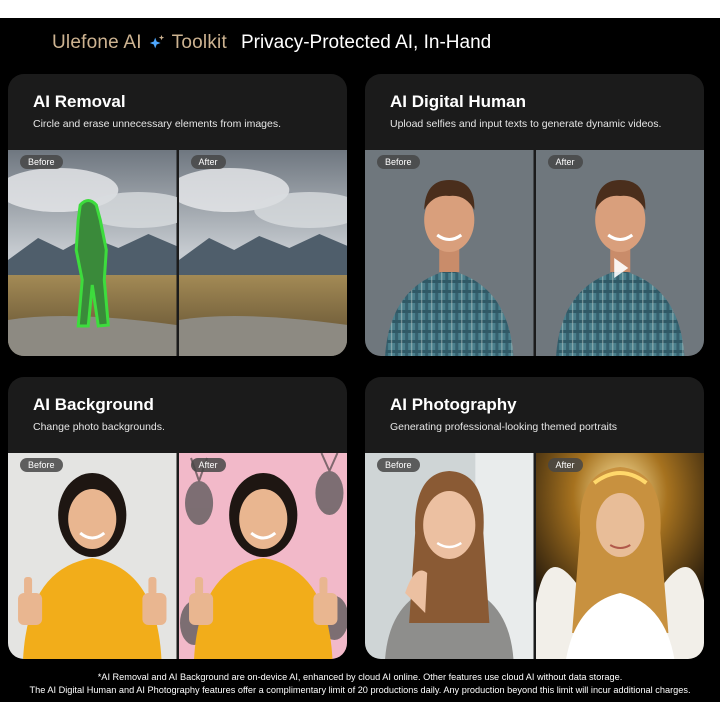 The width and height of the screenshot is (720, 720). Describe the element at coordinates (97, 42) in the screenshot. I see `brand-name: Ulefone AI` at that location.